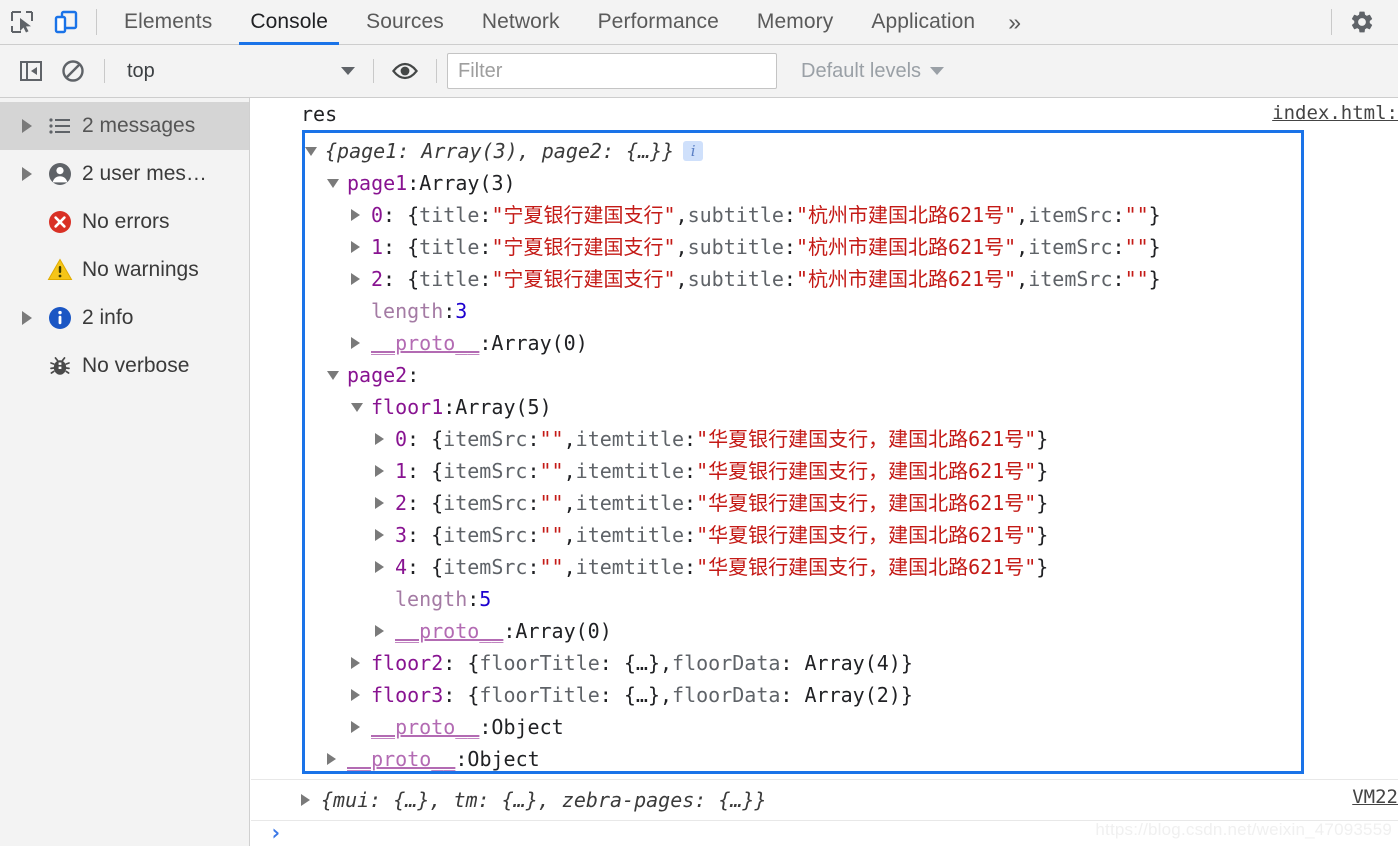 Image resolution: width=1398 pixels, height=846 pixels. What do you see at coordinates (803, 375) in the screenshot?
I see `object-tree-row: page2:` at bounding box center [803, 375].